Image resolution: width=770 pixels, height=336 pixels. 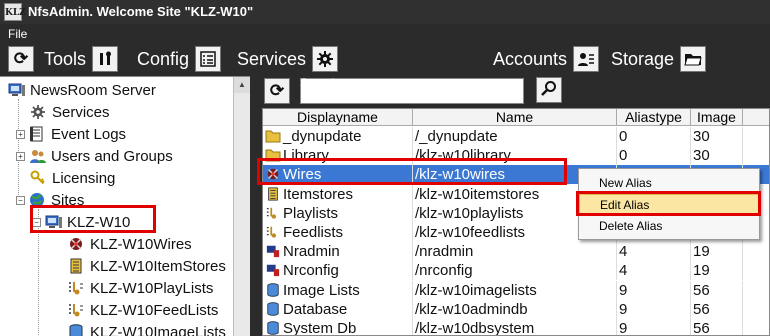 I want to click on column-header-image: Image, so click(x=717, y=117).